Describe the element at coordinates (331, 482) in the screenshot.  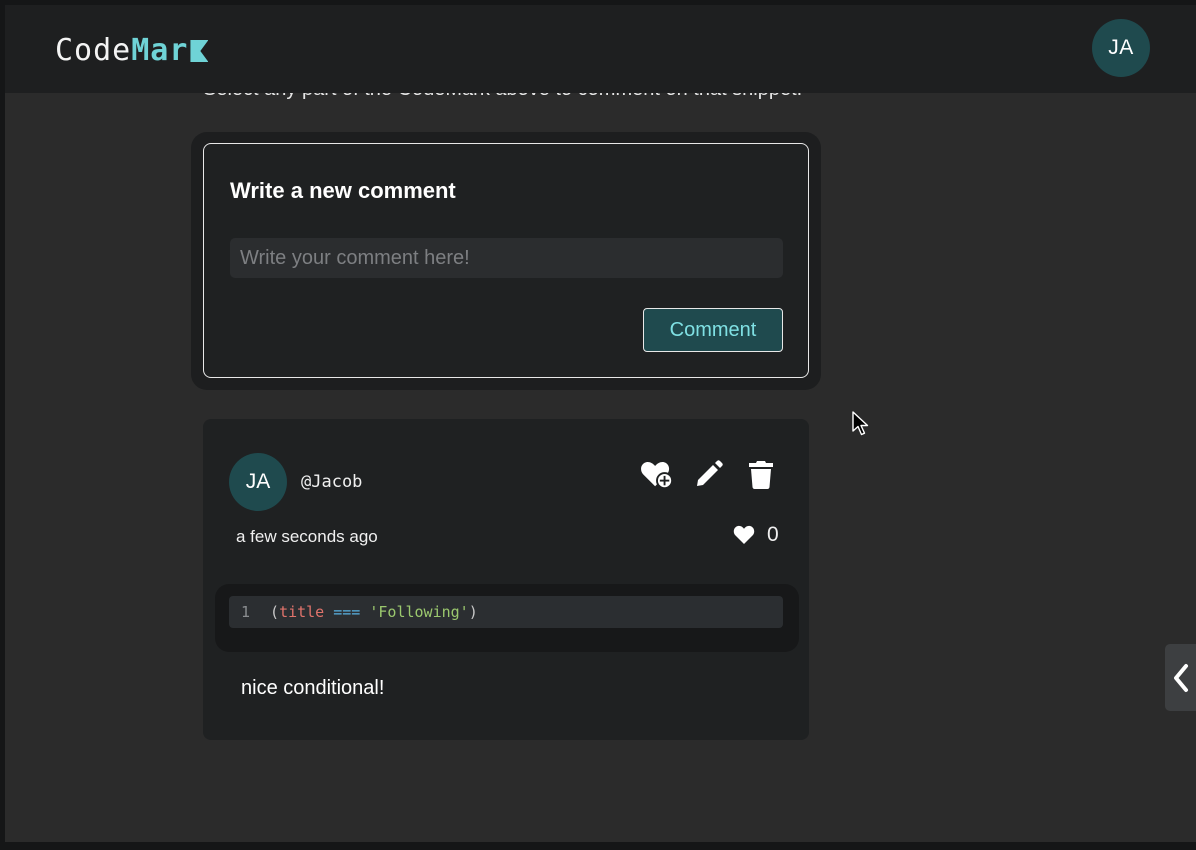
I see `comment-author-username: @Jacob` at that location.